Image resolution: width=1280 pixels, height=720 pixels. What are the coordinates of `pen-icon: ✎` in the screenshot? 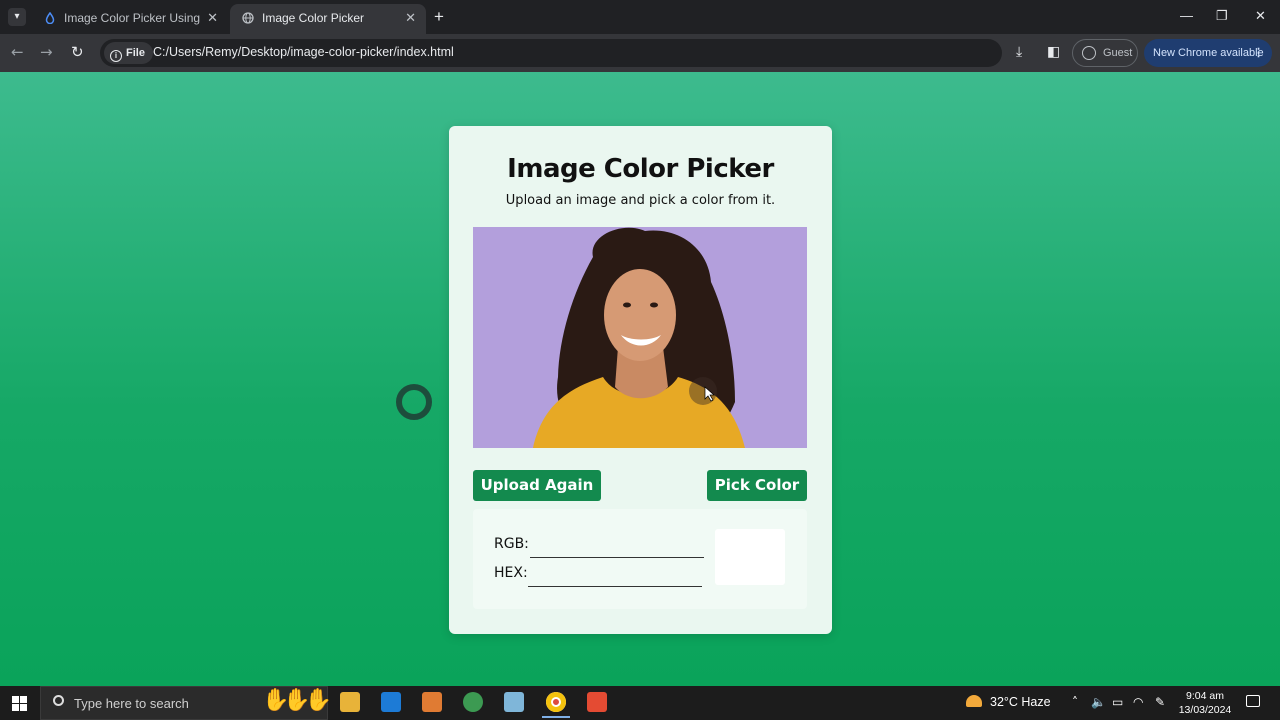 It's located at (1160, 702).